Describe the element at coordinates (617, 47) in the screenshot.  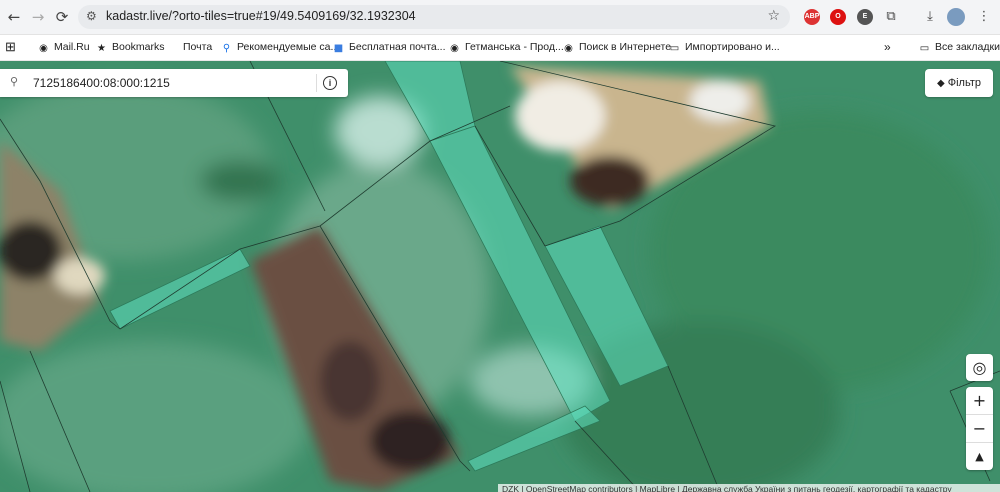
I see `bookmark-item: ◉ Поиск в Интернете` at that location.